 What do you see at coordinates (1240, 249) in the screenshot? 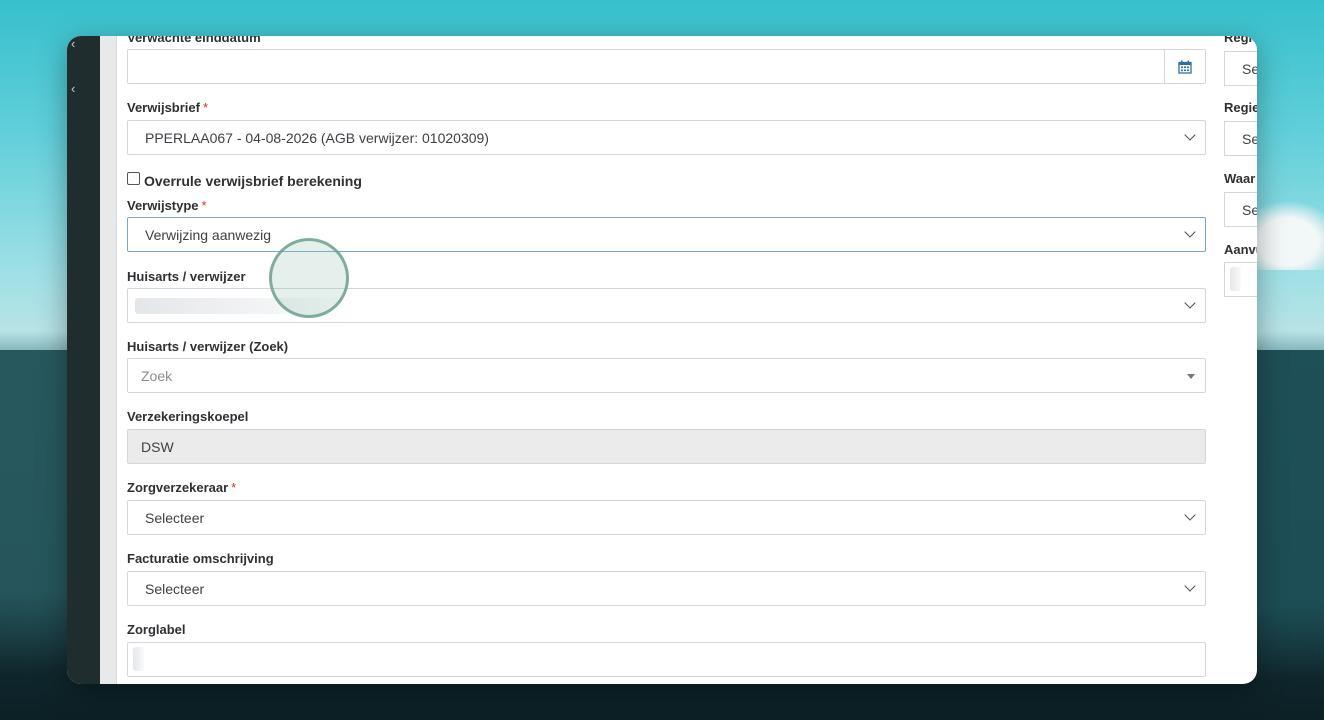
I see `right-field4-label: Aanvu` at bounding box center [1240, 249].